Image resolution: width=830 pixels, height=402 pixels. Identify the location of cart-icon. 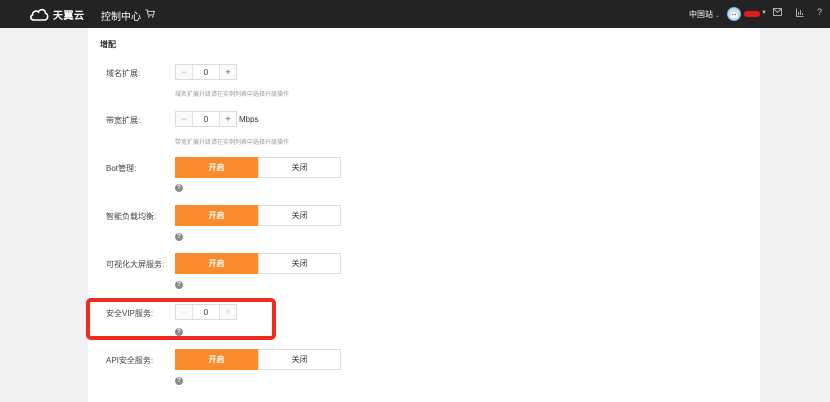
(150, 13).